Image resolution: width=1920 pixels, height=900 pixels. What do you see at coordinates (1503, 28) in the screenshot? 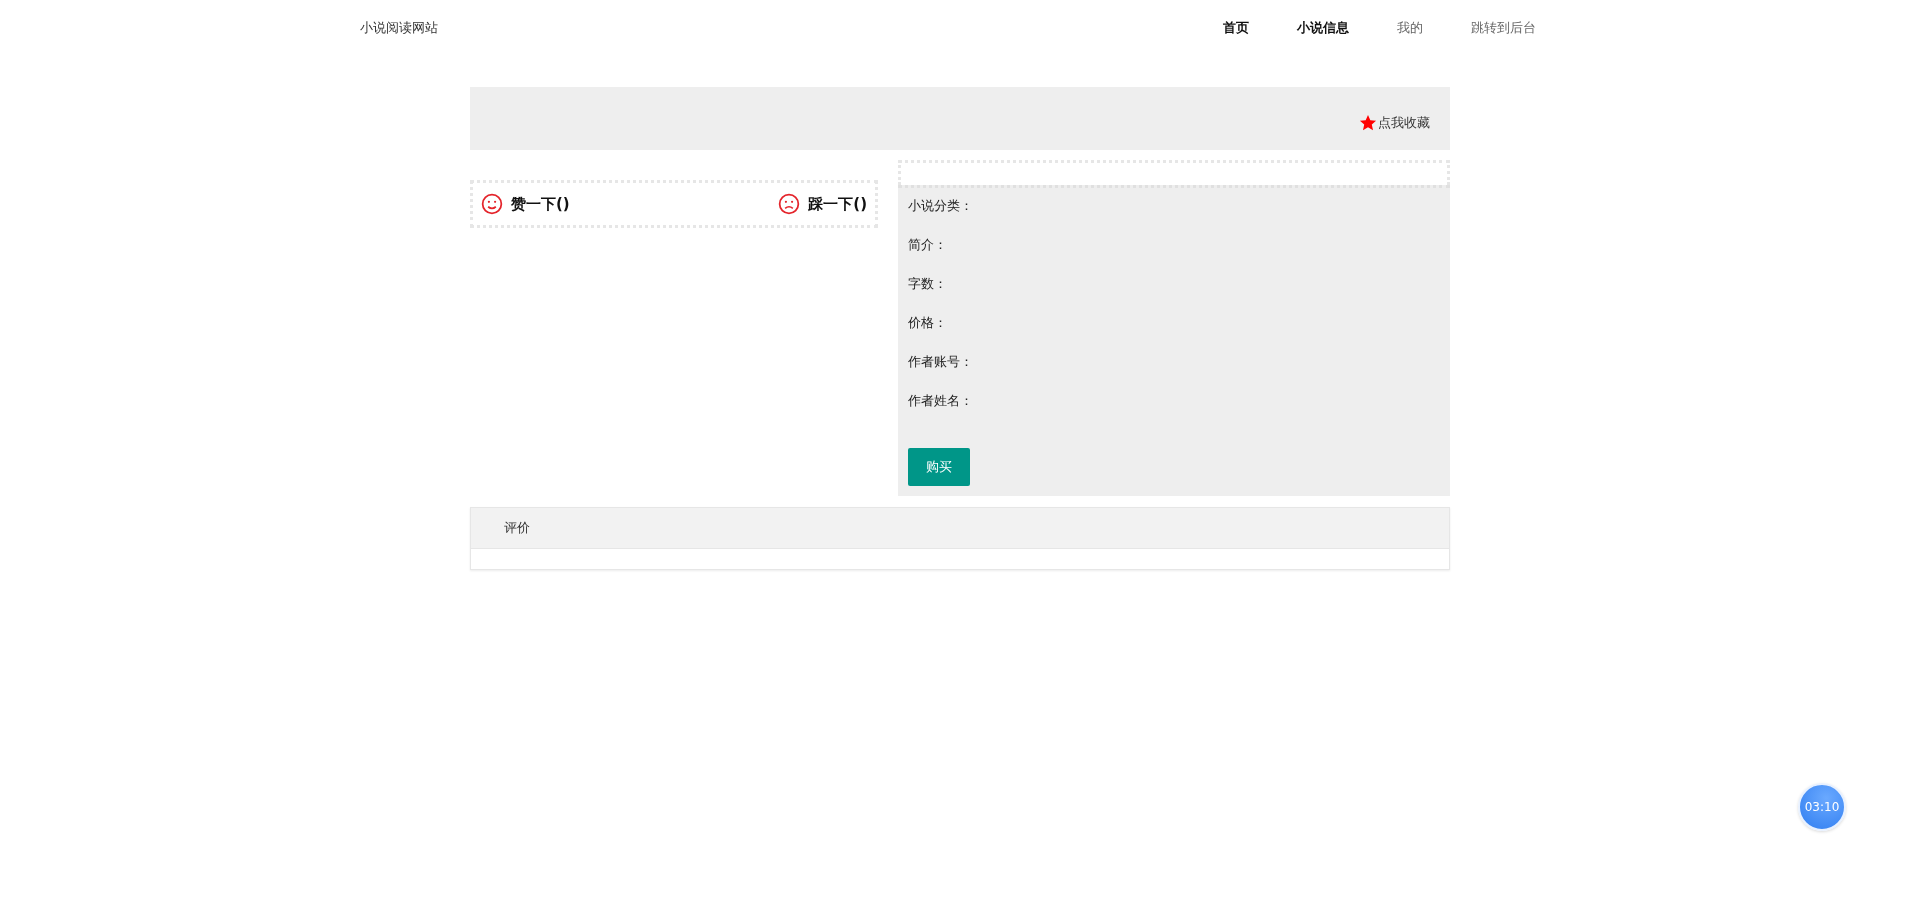
I see `nav-link: 跳转到后台` at bounding box center [1503, 28].